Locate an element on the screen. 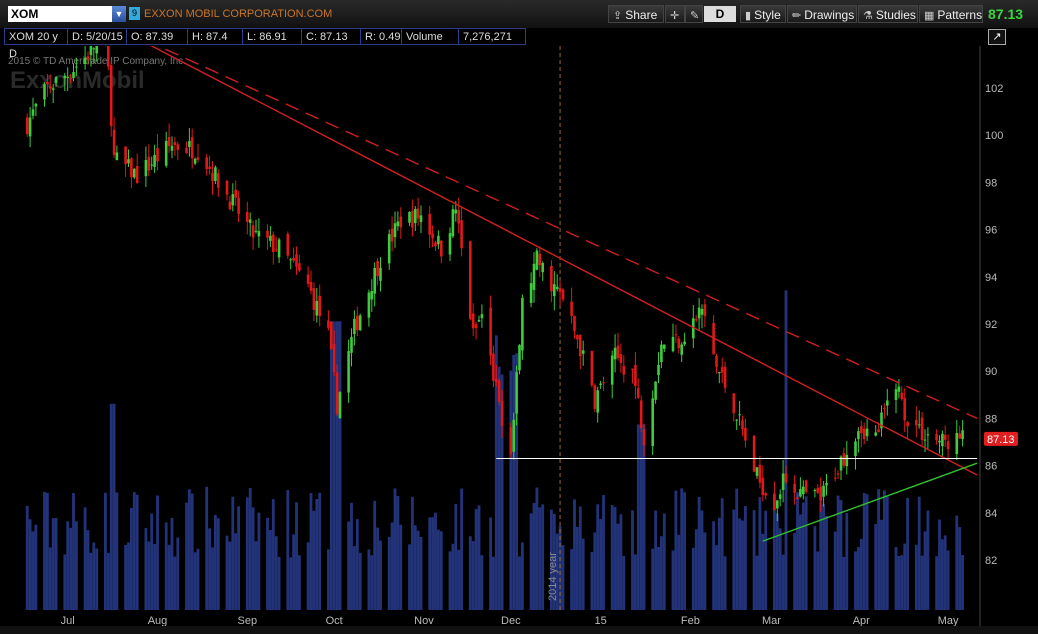  share-button: ⇪ Share is located at coordinates (636, 14).